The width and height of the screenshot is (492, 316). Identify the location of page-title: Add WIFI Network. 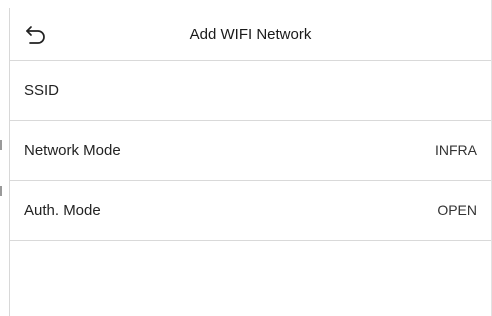
(250, 34).